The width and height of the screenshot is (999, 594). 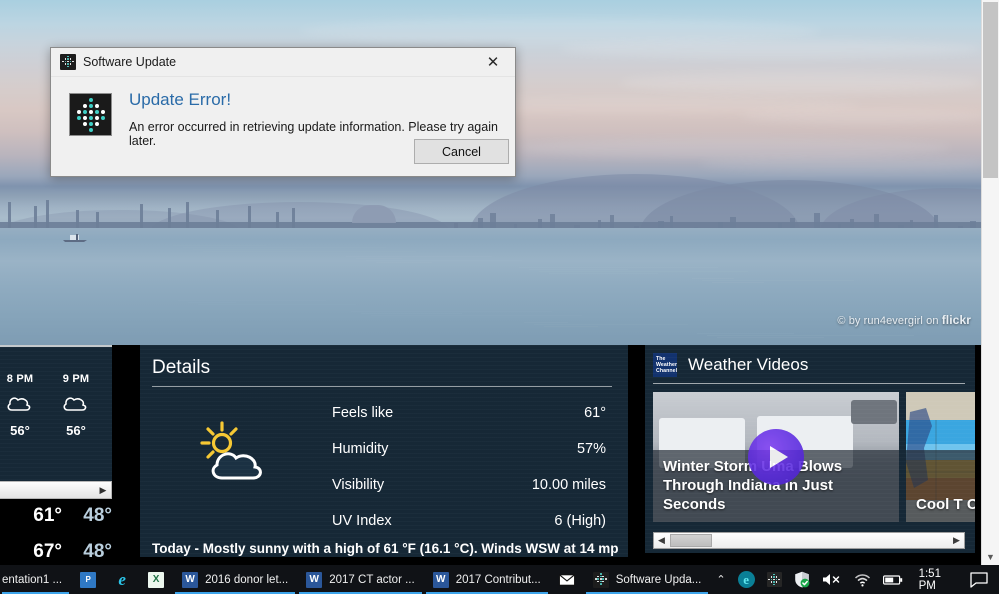 I want to click on attribution-text: © by run4evergirl on, so click(x=889, y=321).